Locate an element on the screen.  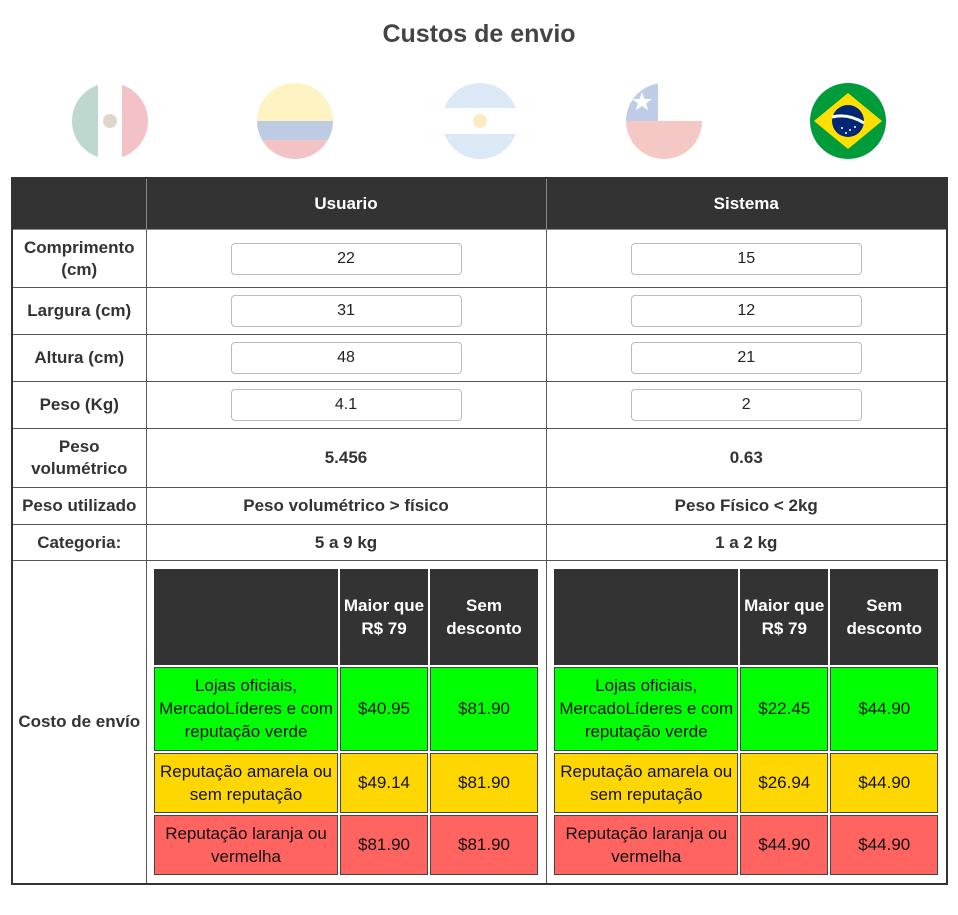
argentina-flag-icon is located at coordinates (480, 121).